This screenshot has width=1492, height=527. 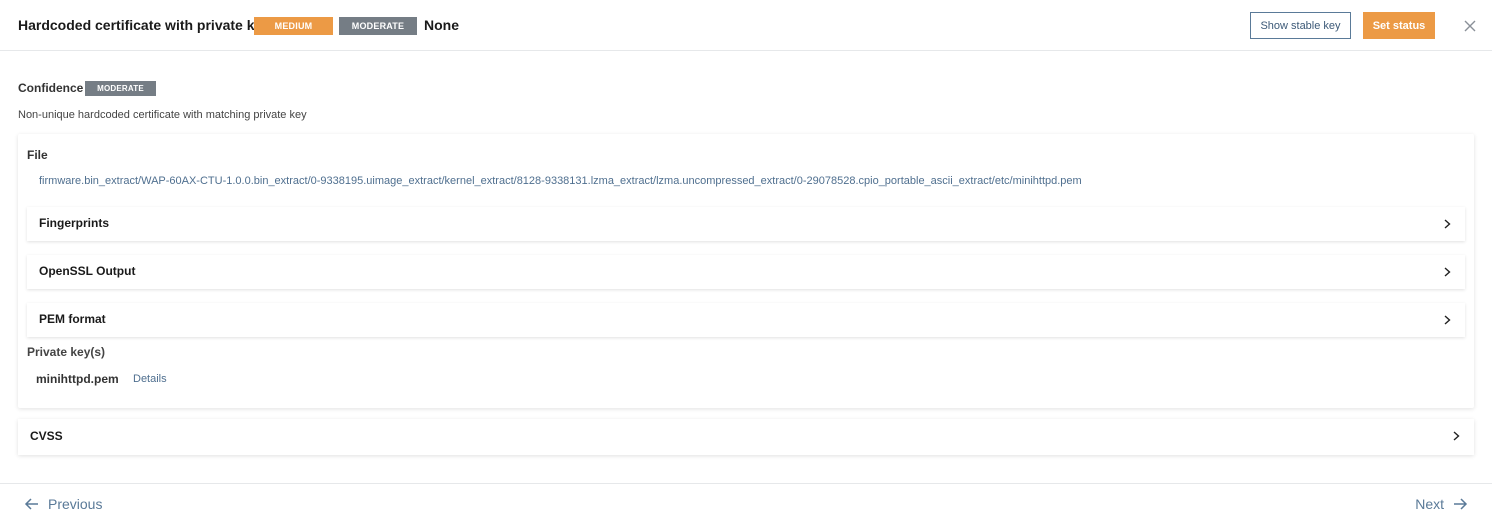 I want to click on cvss-label: CVSS, so click(x=46, y=436).